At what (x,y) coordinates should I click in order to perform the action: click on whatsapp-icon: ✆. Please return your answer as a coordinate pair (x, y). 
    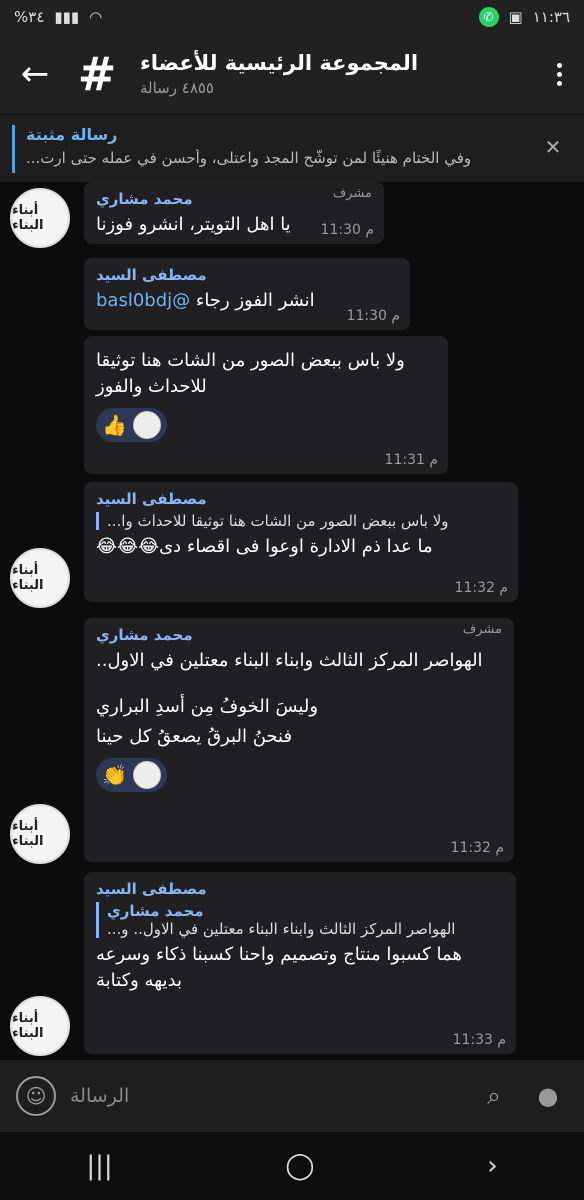
    Looking at the image, I should click on (488, 17).